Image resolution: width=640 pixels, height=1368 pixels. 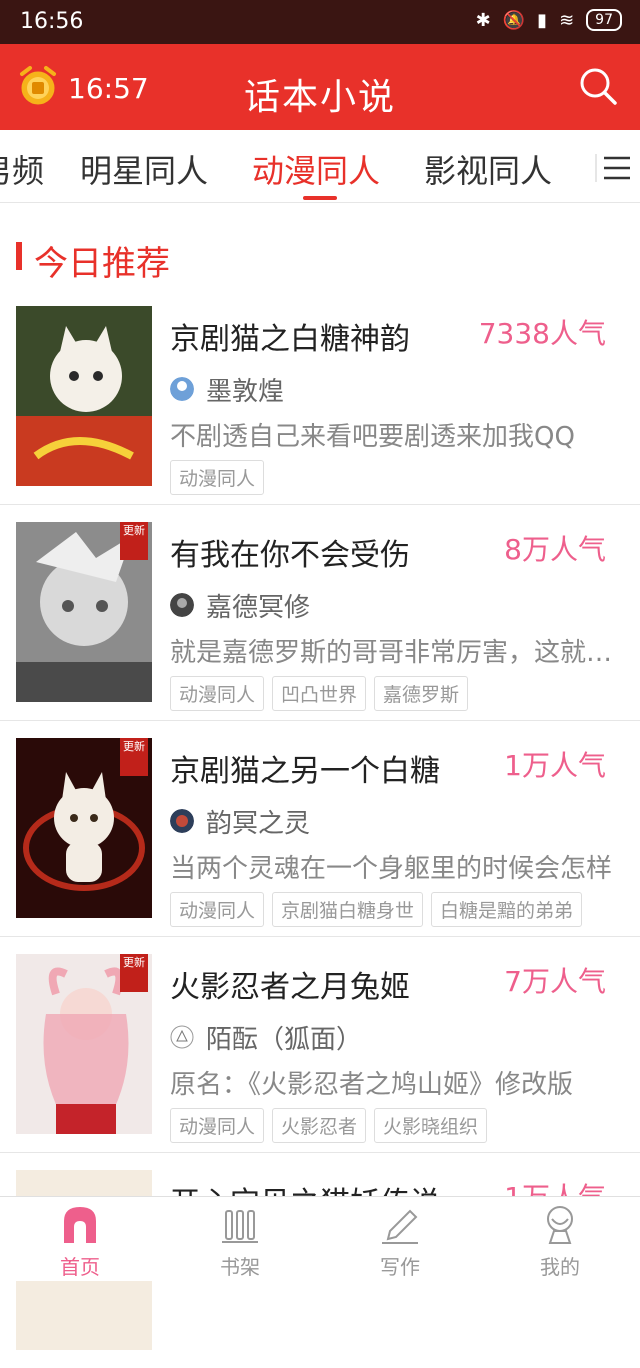 What do you see at coordinates (507, 909) in the screenshot?
I see `tag: 白糖是黯的弟弟` at bounding box center [507, 909].